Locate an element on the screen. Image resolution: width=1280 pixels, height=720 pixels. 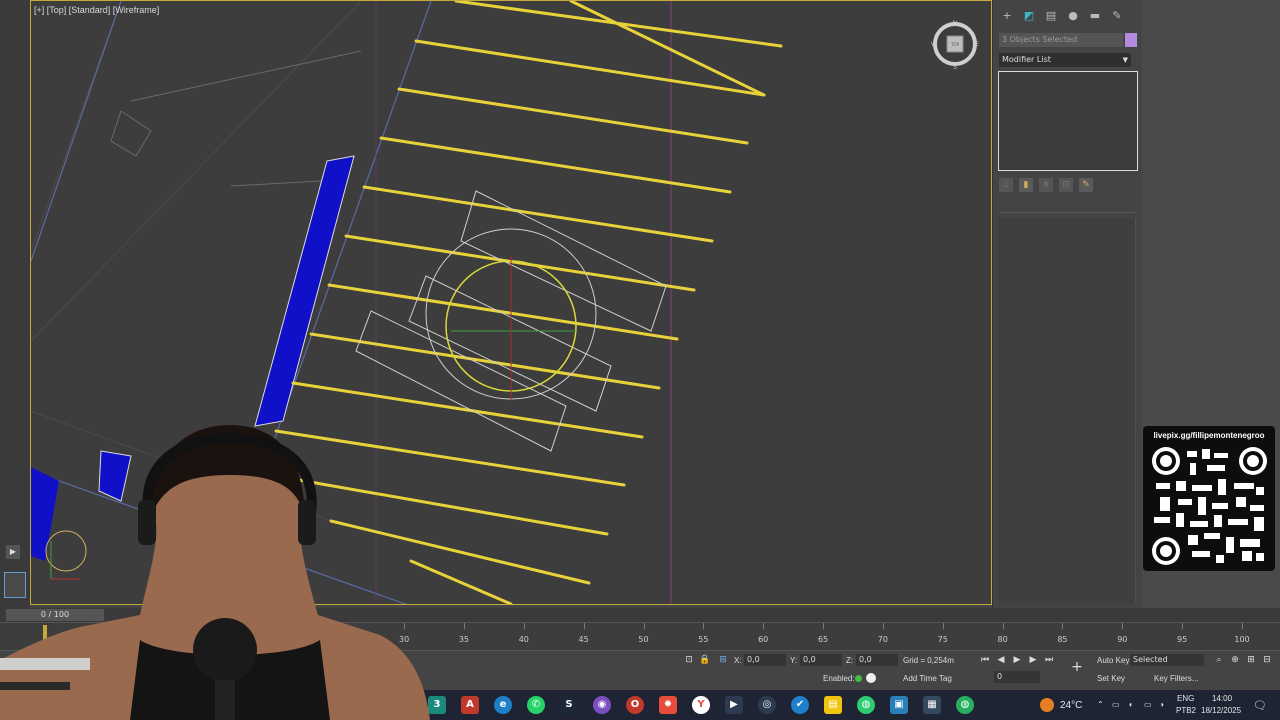
svg-text: TOP is located at coordinates (955, 44).